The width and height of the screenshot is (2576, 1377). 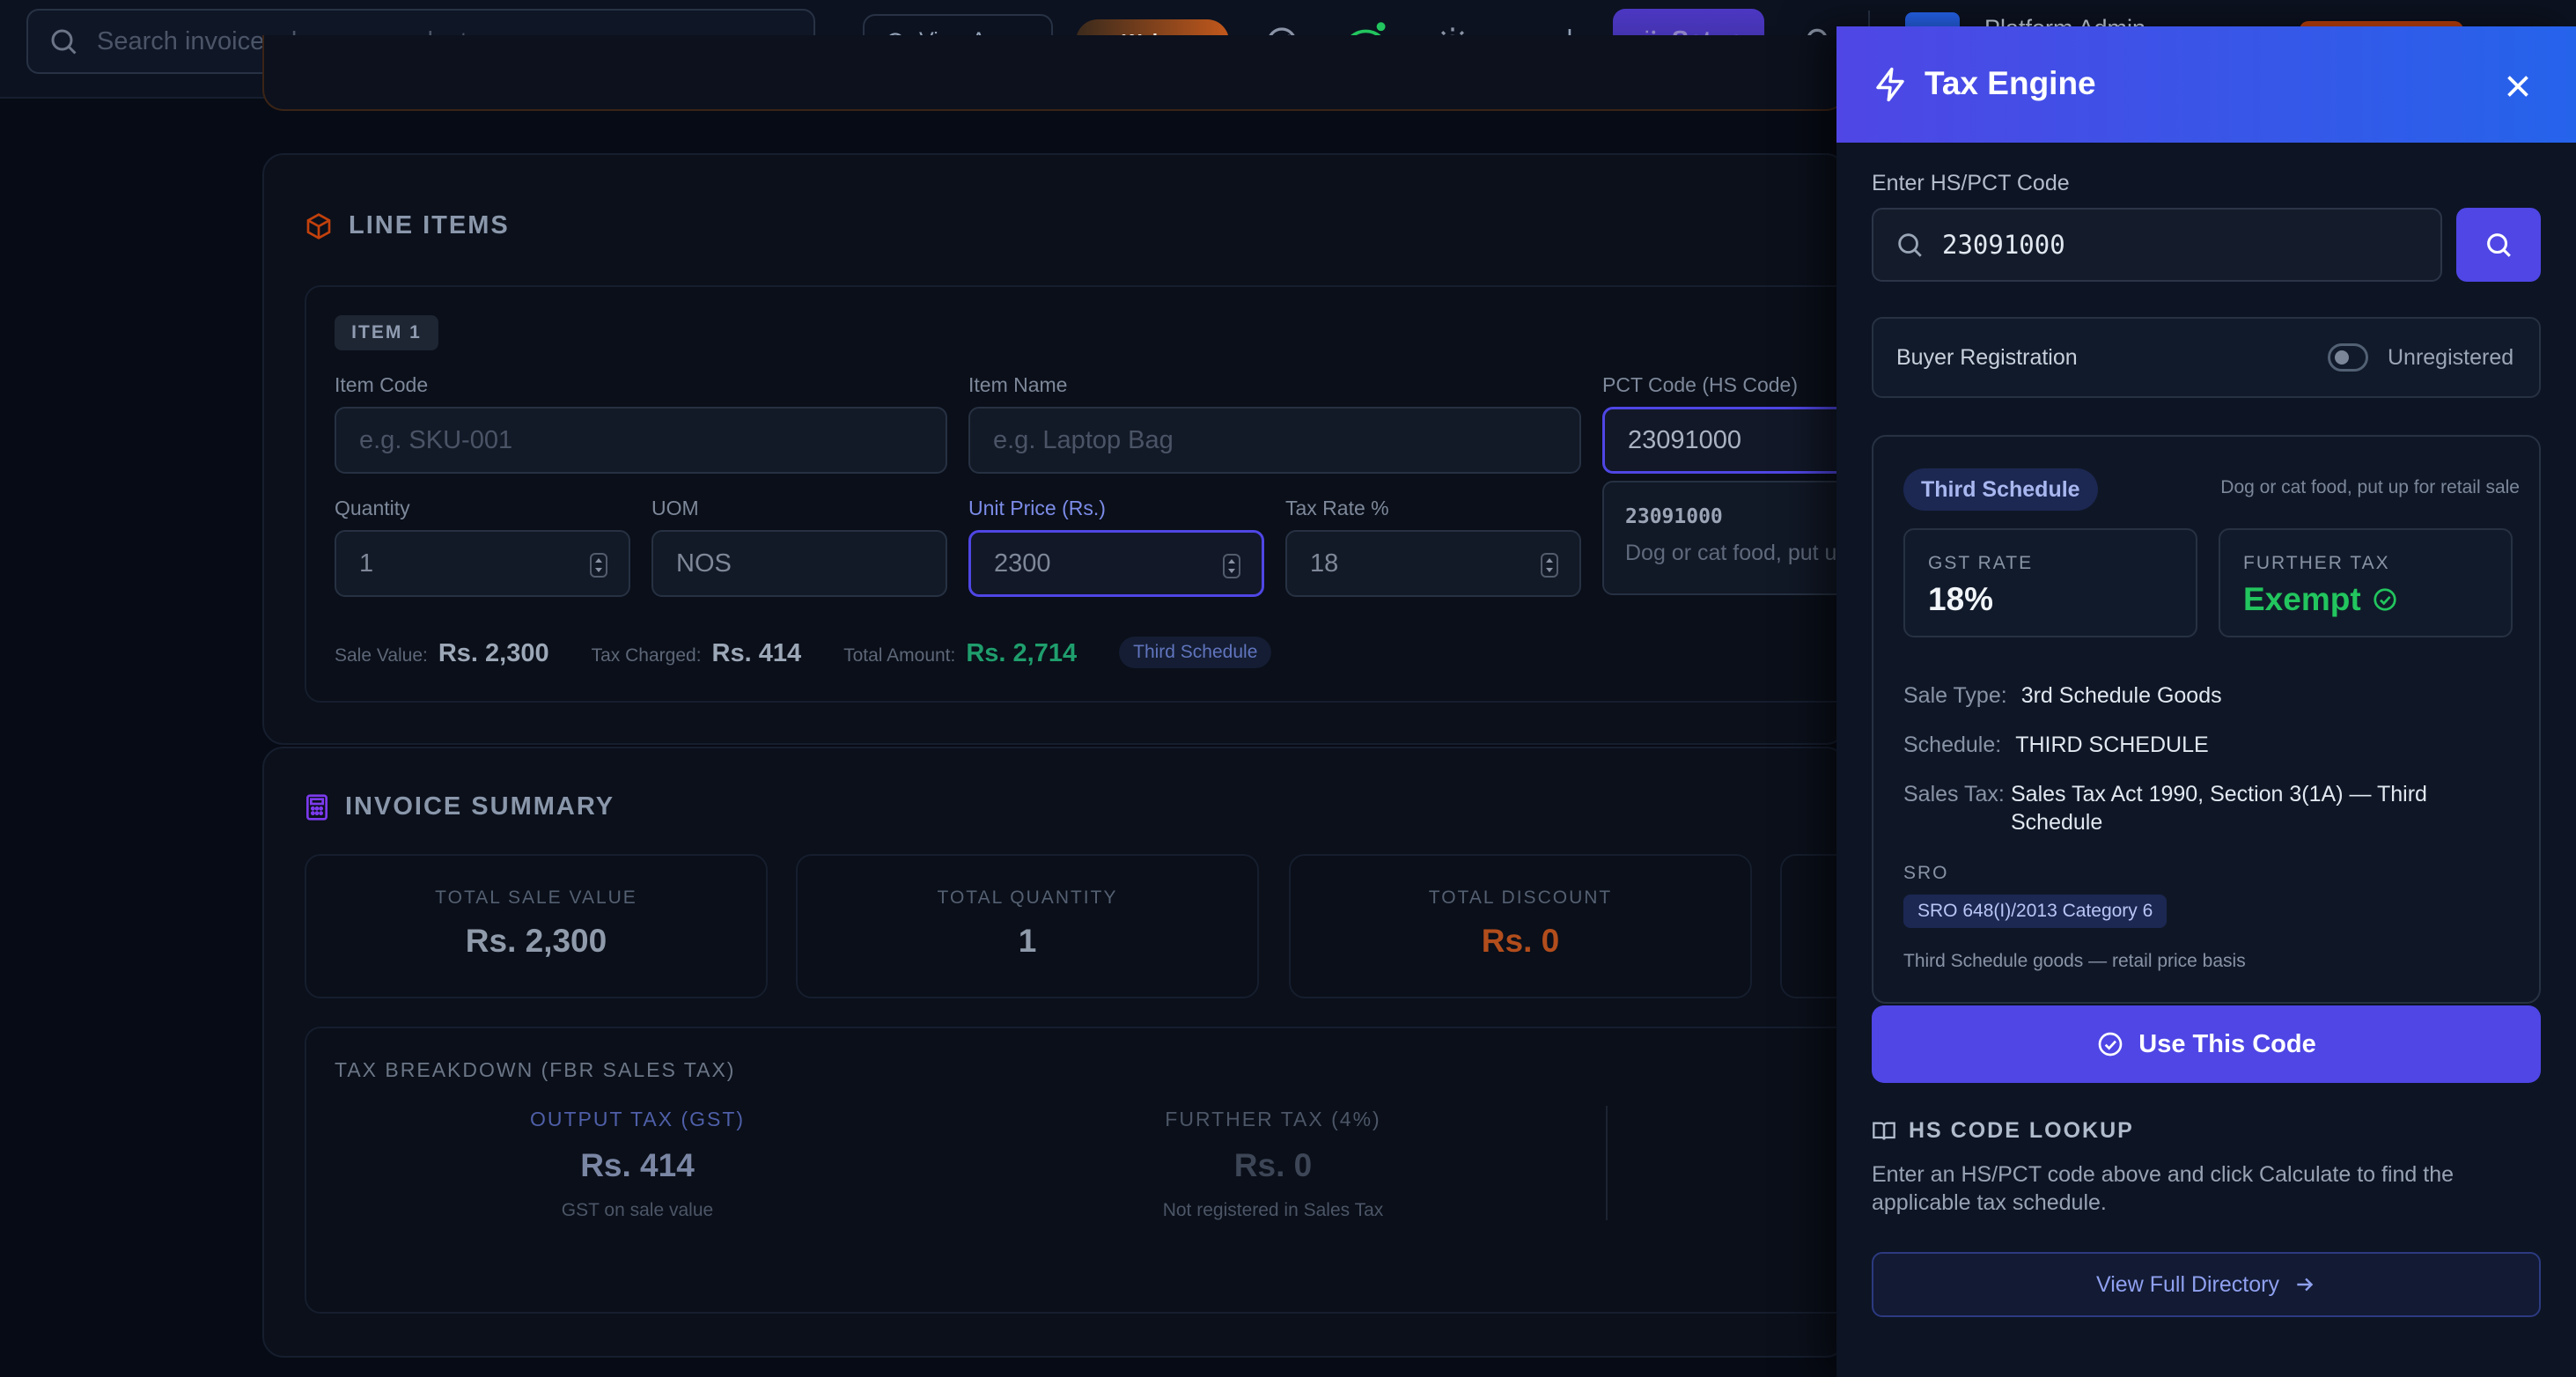 I want to click on invoice-summary-title: INVOICE SUMMARY, so click(x=480, y=806).